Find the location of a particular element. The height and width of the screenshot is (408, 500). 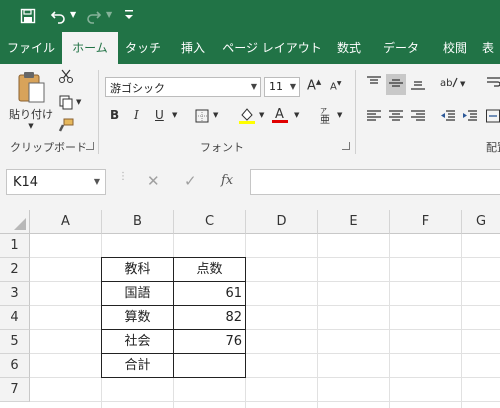

quick-access-toolbar: ▼ ▼ is located at coordinates (250, 16).